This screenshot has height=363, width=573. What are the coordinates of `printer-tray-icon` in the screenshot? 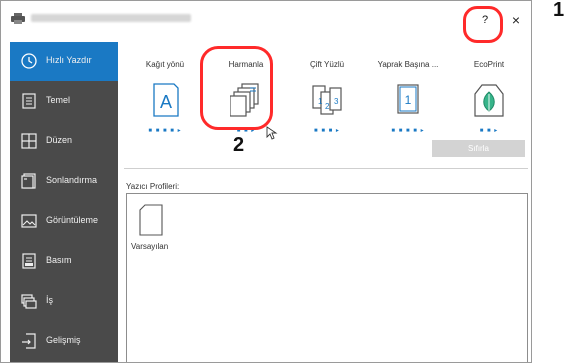 It's located at (29, 261).